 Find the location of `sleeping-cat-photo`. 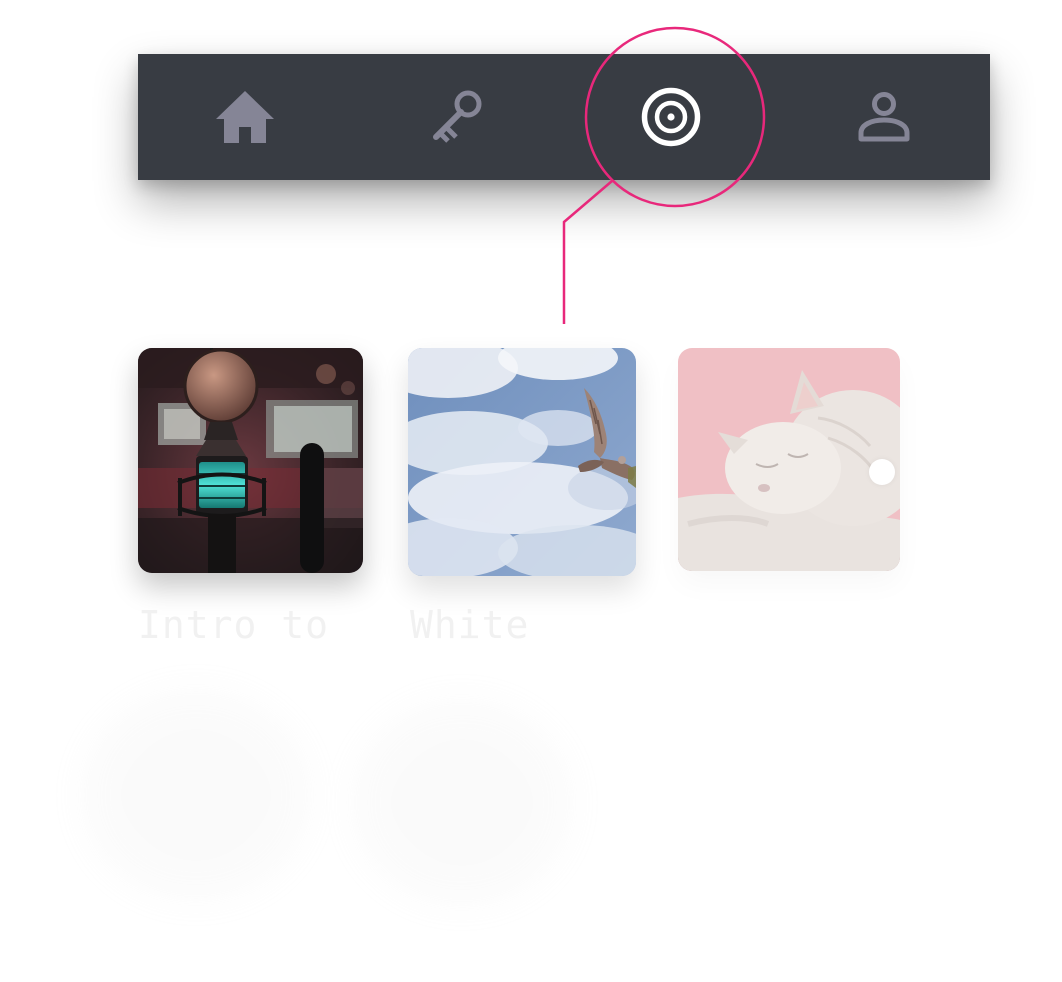

sleeping-cat-photo is located at coordinates (789, 459).